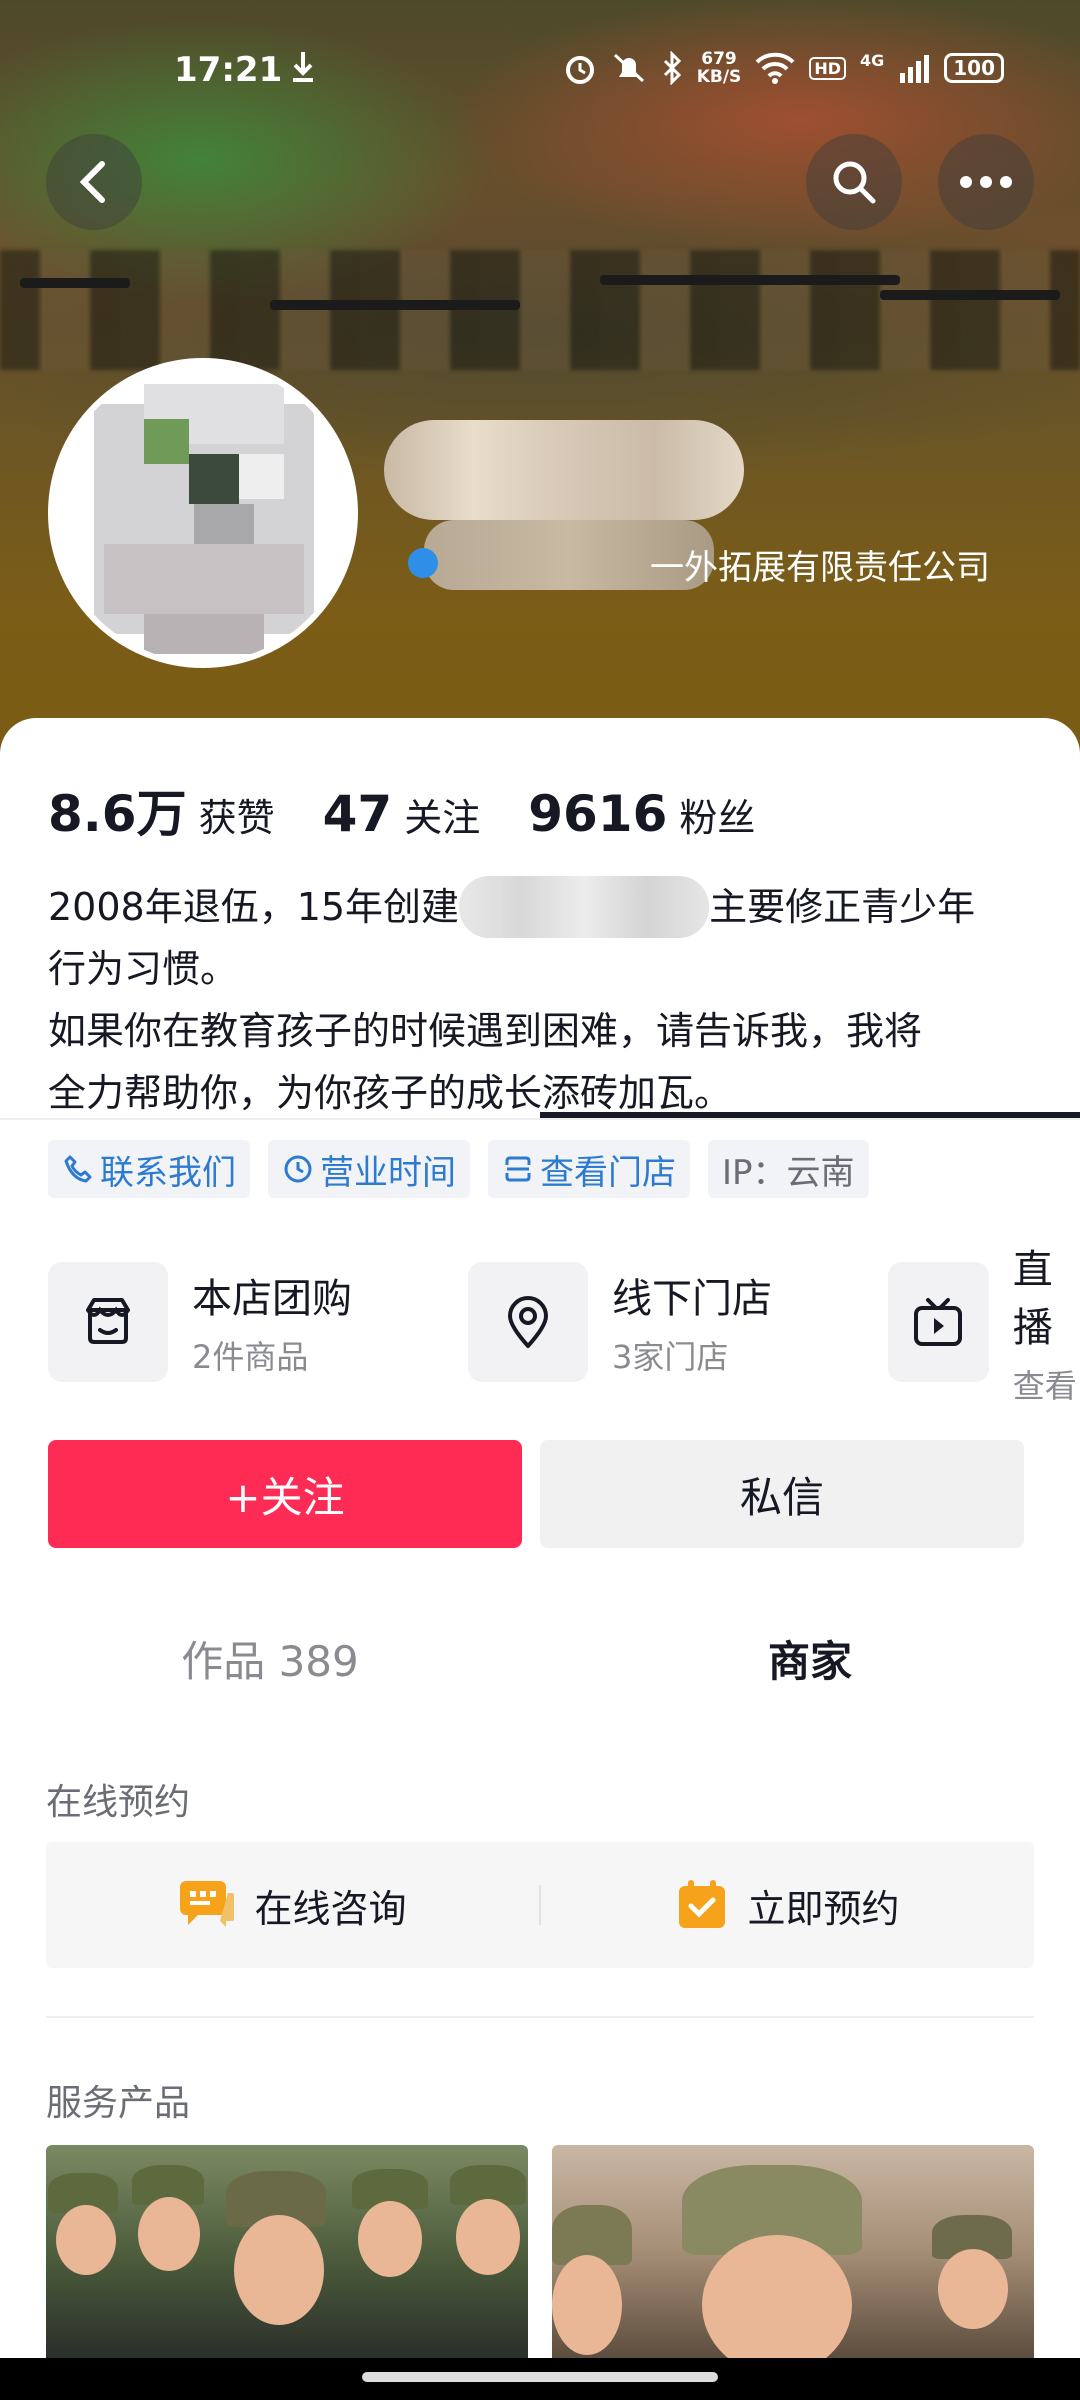 The height and width of the screenshot is (2400, 1080). What do you see at coordinates (168, 1172) in the screenshot?
I see `tag-label: 联系我们` at bounding box center [168, 1172].